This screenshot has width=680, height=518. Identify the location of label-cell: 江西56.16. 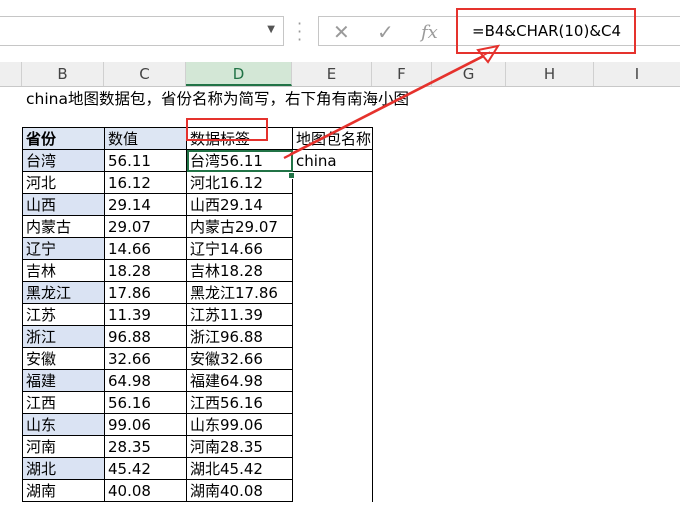
(239, 402).